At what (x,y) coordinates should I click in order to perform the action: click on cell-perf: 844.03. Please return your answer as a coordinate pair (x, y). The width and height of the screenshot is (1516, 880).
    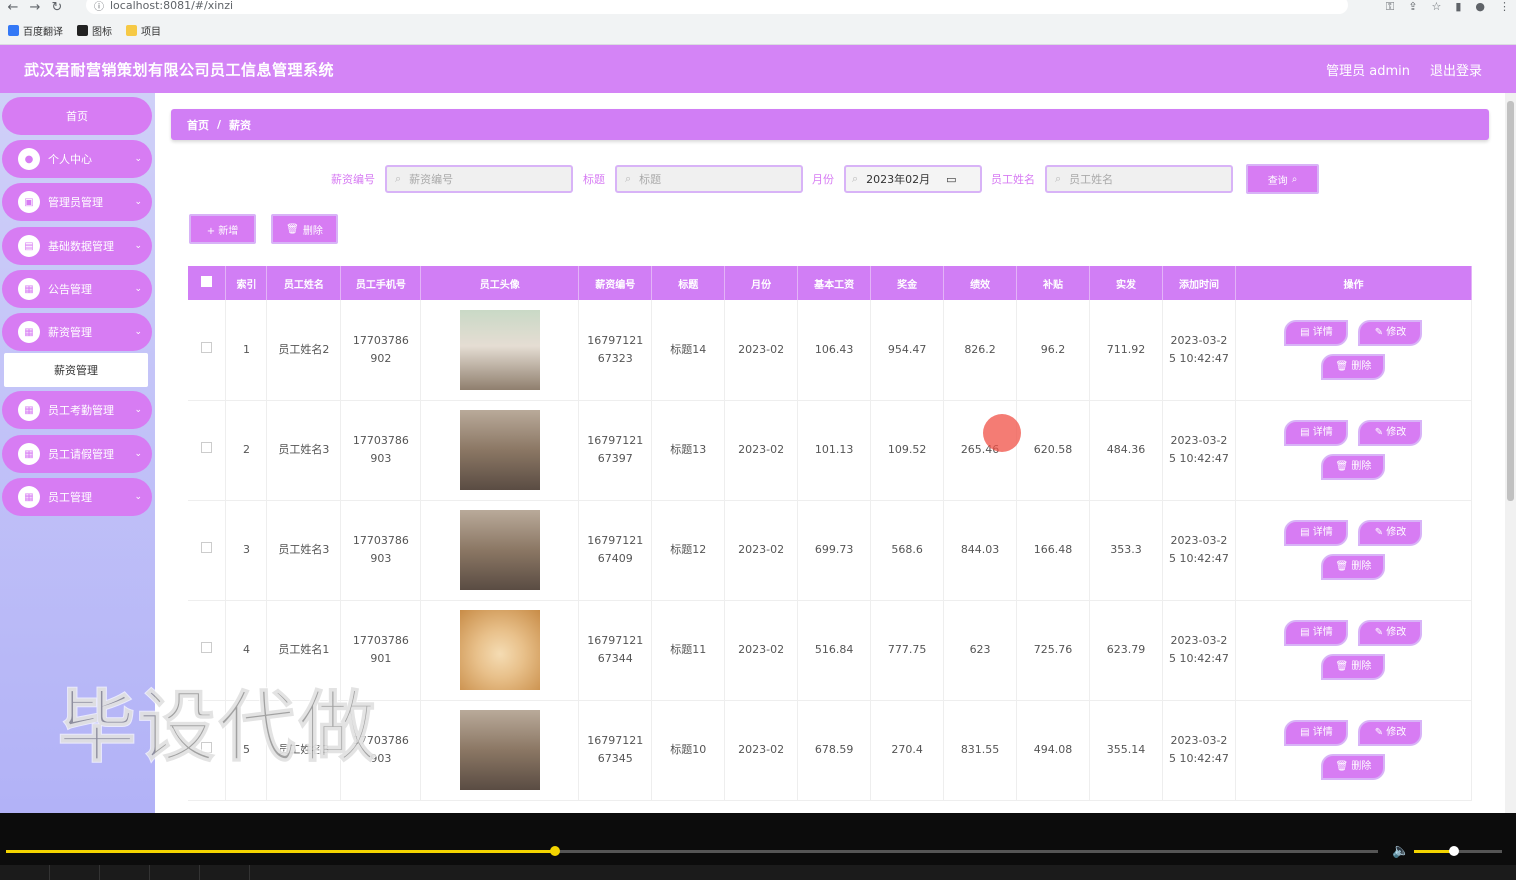
    Looking at the image, I should click on (980, 550).